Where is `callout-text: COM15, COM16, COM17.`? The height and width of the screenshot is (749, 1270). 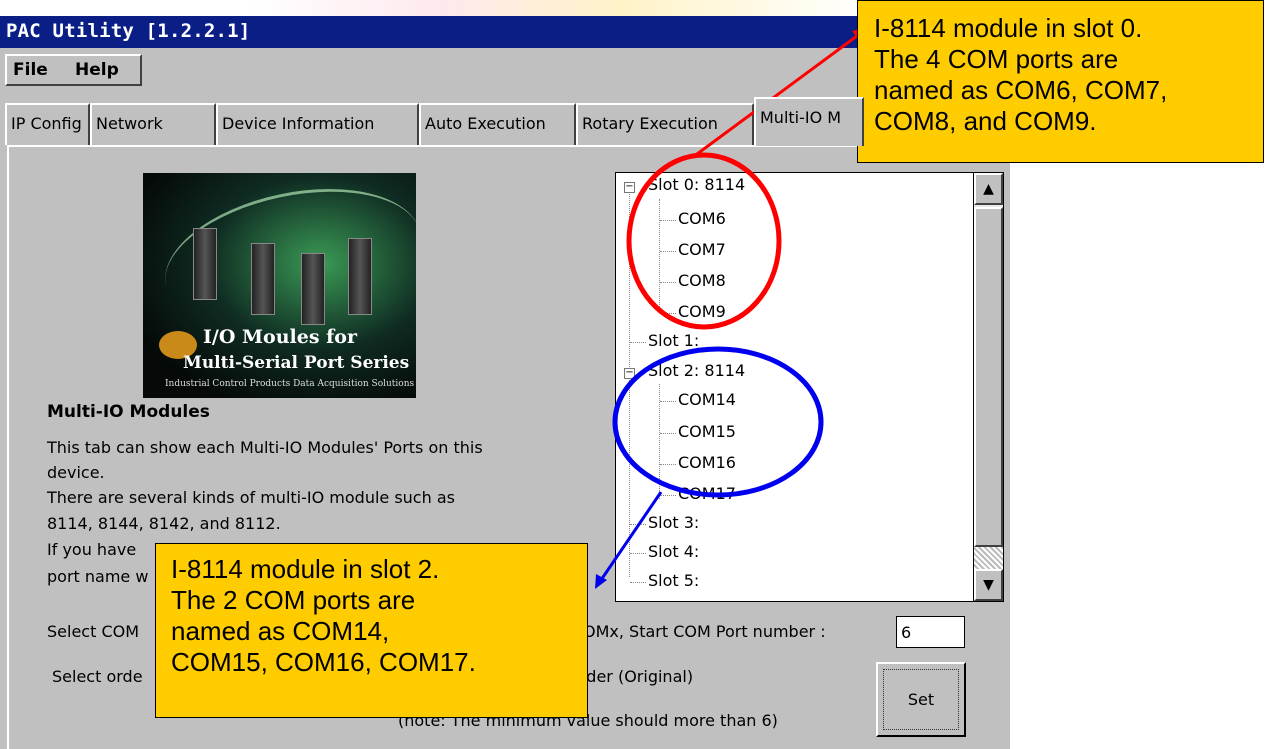
callout-text: COM15, COM16, COM17. is located at coordinates (323, 662).